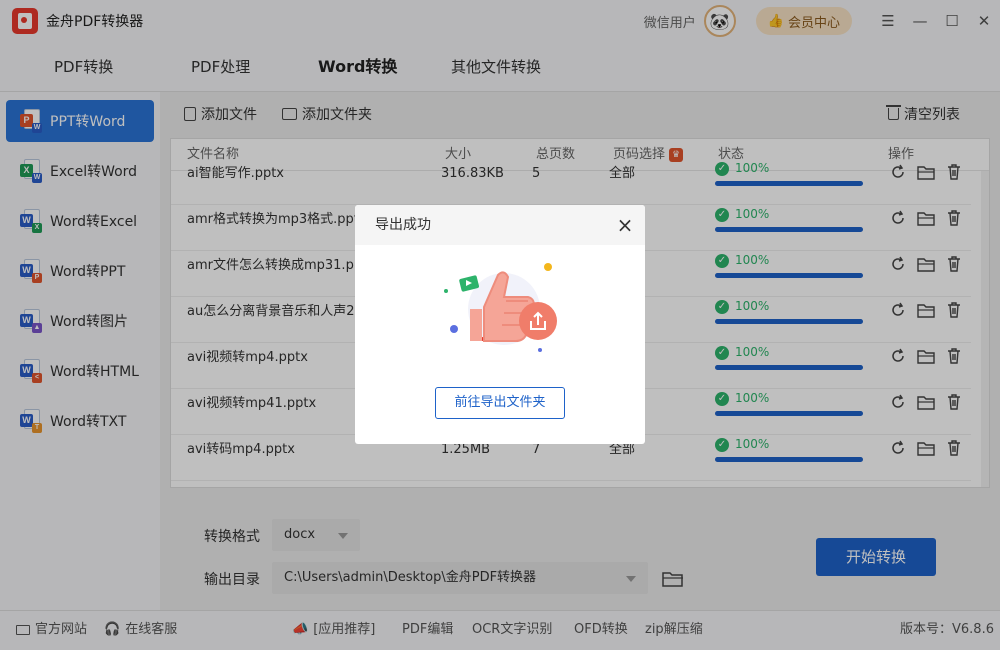 The width and height of the screenshot is (1000, 650). I want to click on thumbs-up-illustration-icon, so click(505, 309).